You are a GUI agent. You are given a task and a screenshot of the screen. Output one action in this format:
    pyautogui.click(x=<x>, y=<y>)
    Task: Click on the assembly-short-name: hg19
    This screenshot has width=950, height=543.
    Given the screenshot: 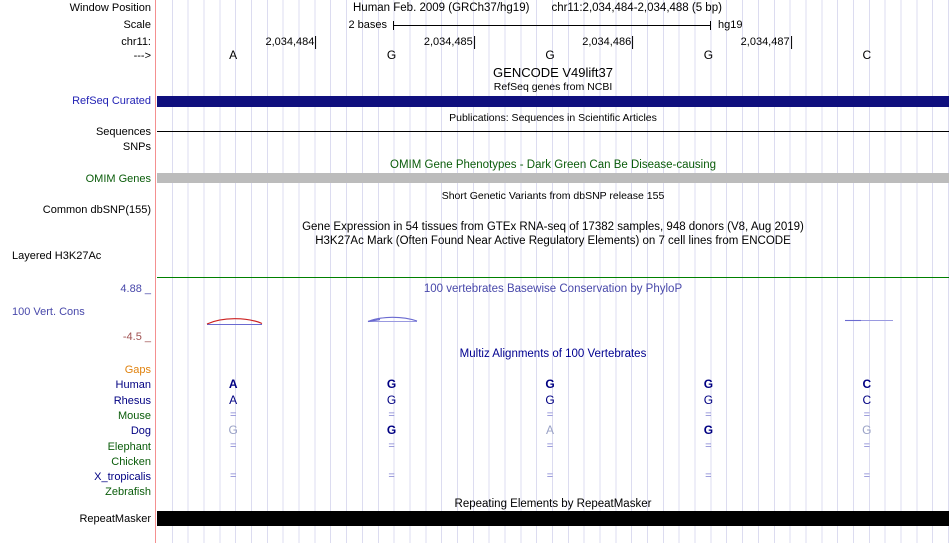 What is the action you would take?
    pyautogui.click(x=730, y=25)
    